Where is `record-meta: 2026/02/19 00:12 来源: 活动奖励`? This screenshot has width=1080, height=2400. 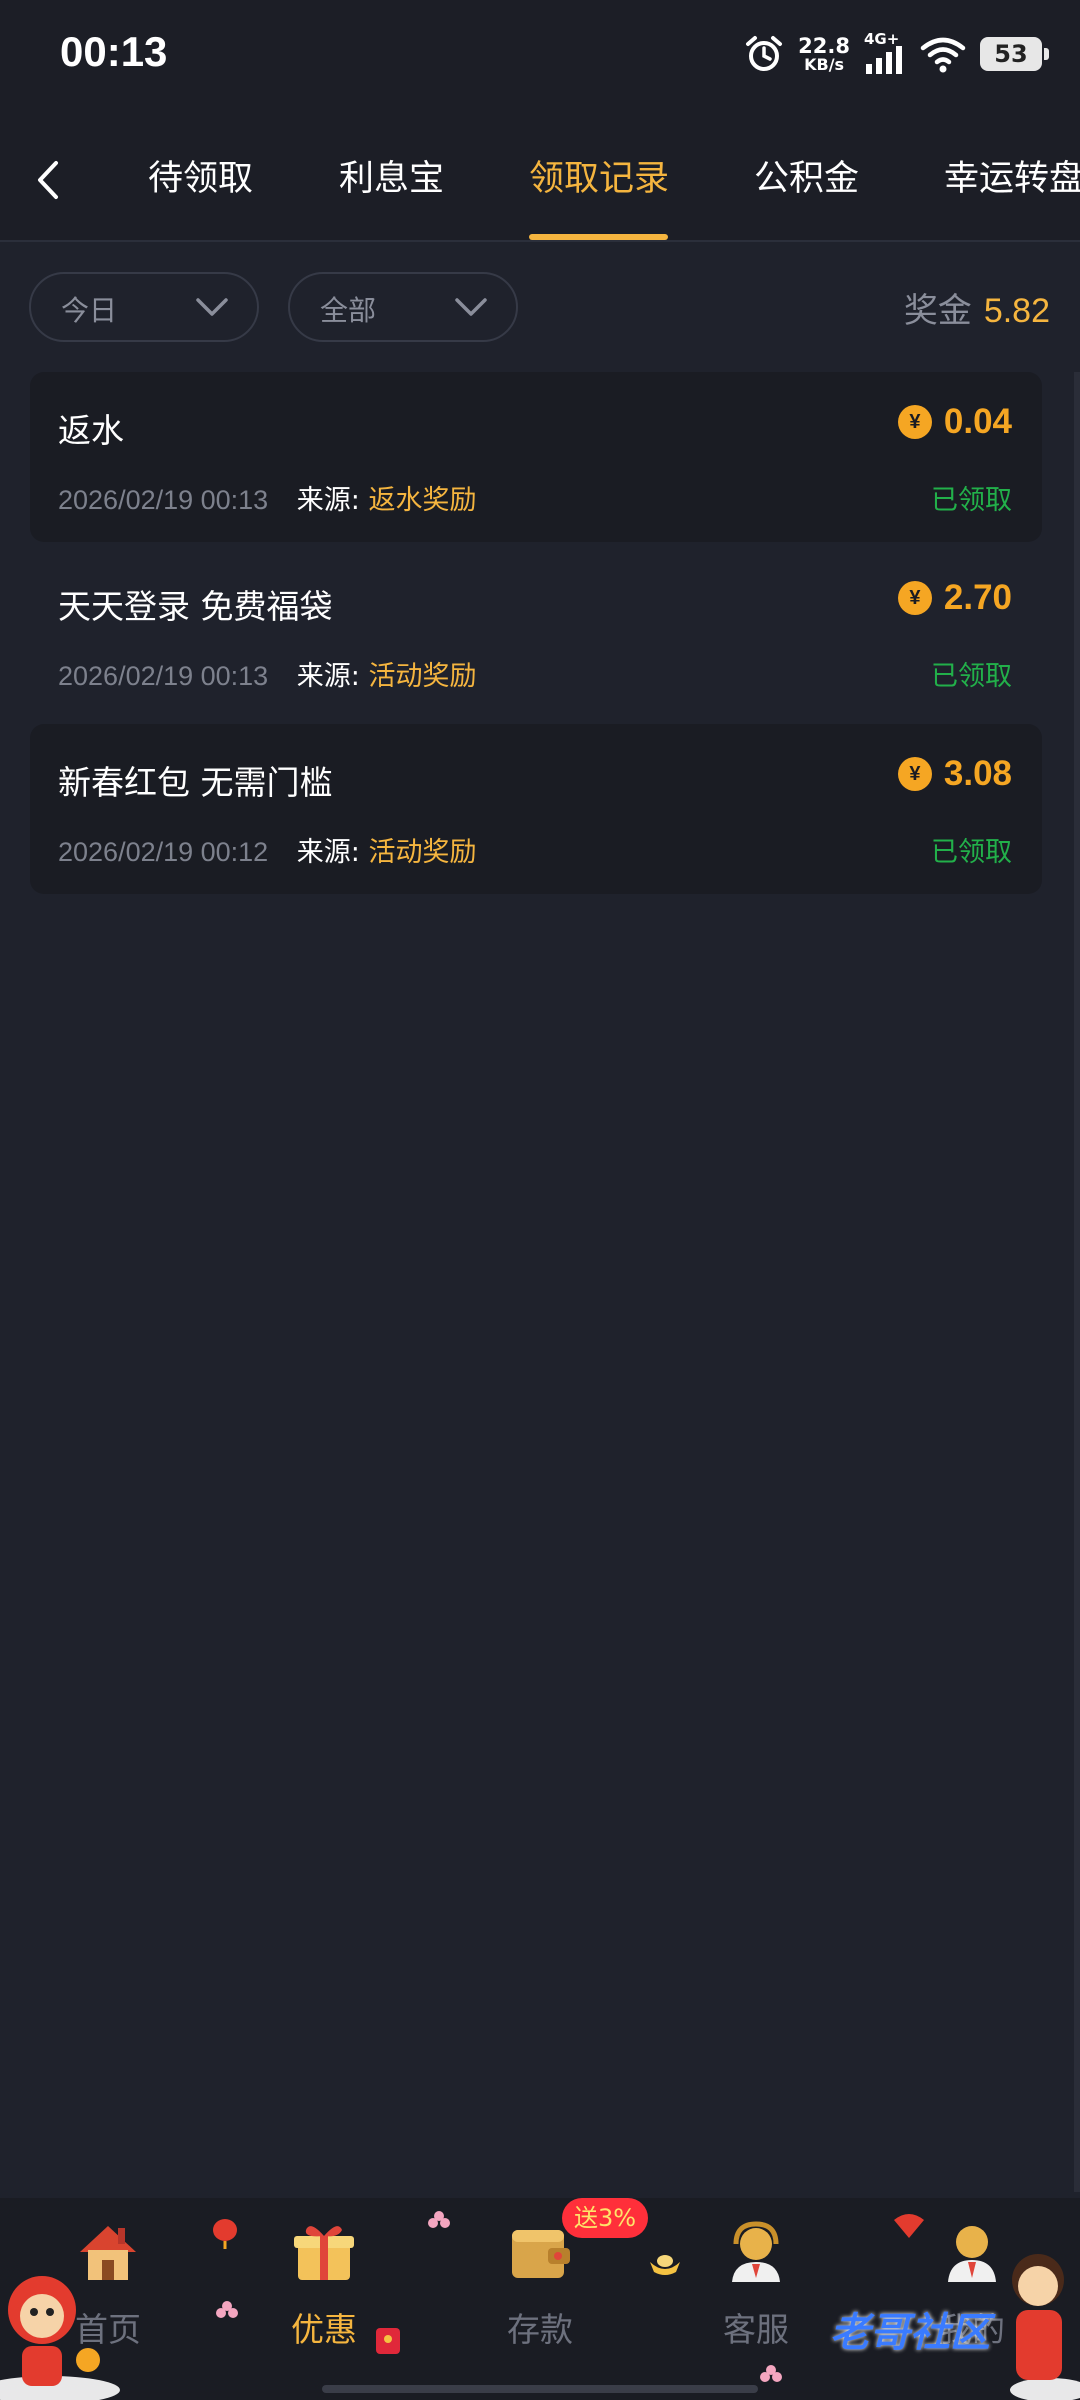
record-meta: 2026/02/19 00:12 来源: 活动奖励 is located at coordinates (267, 849).